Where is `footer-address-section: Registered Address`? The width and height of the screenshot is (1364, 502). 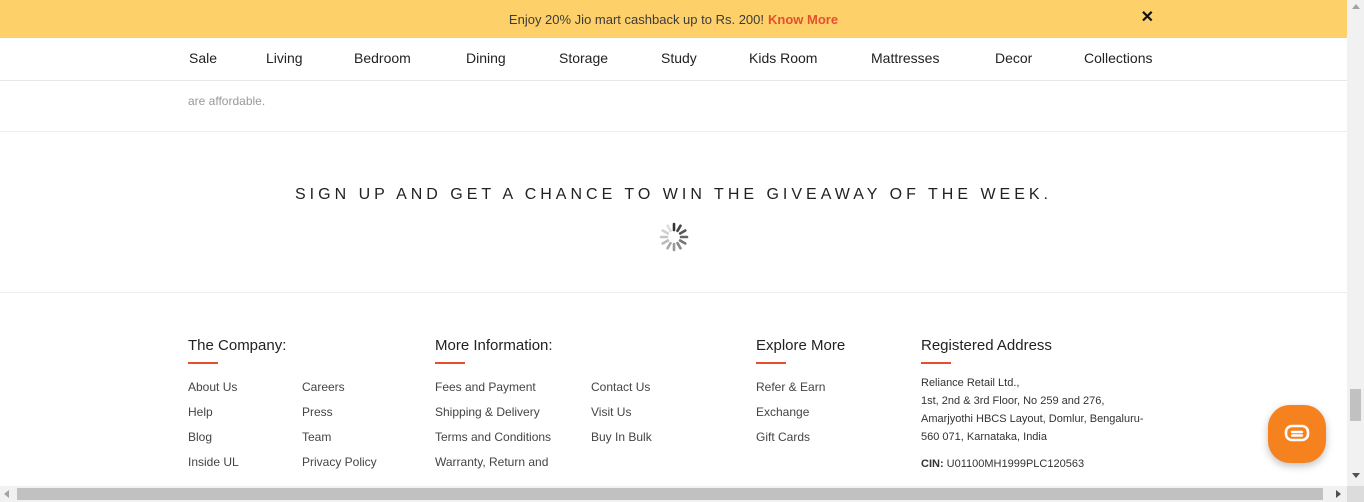 footer-address-section: Registered Address is located at coordinates (986, 350).